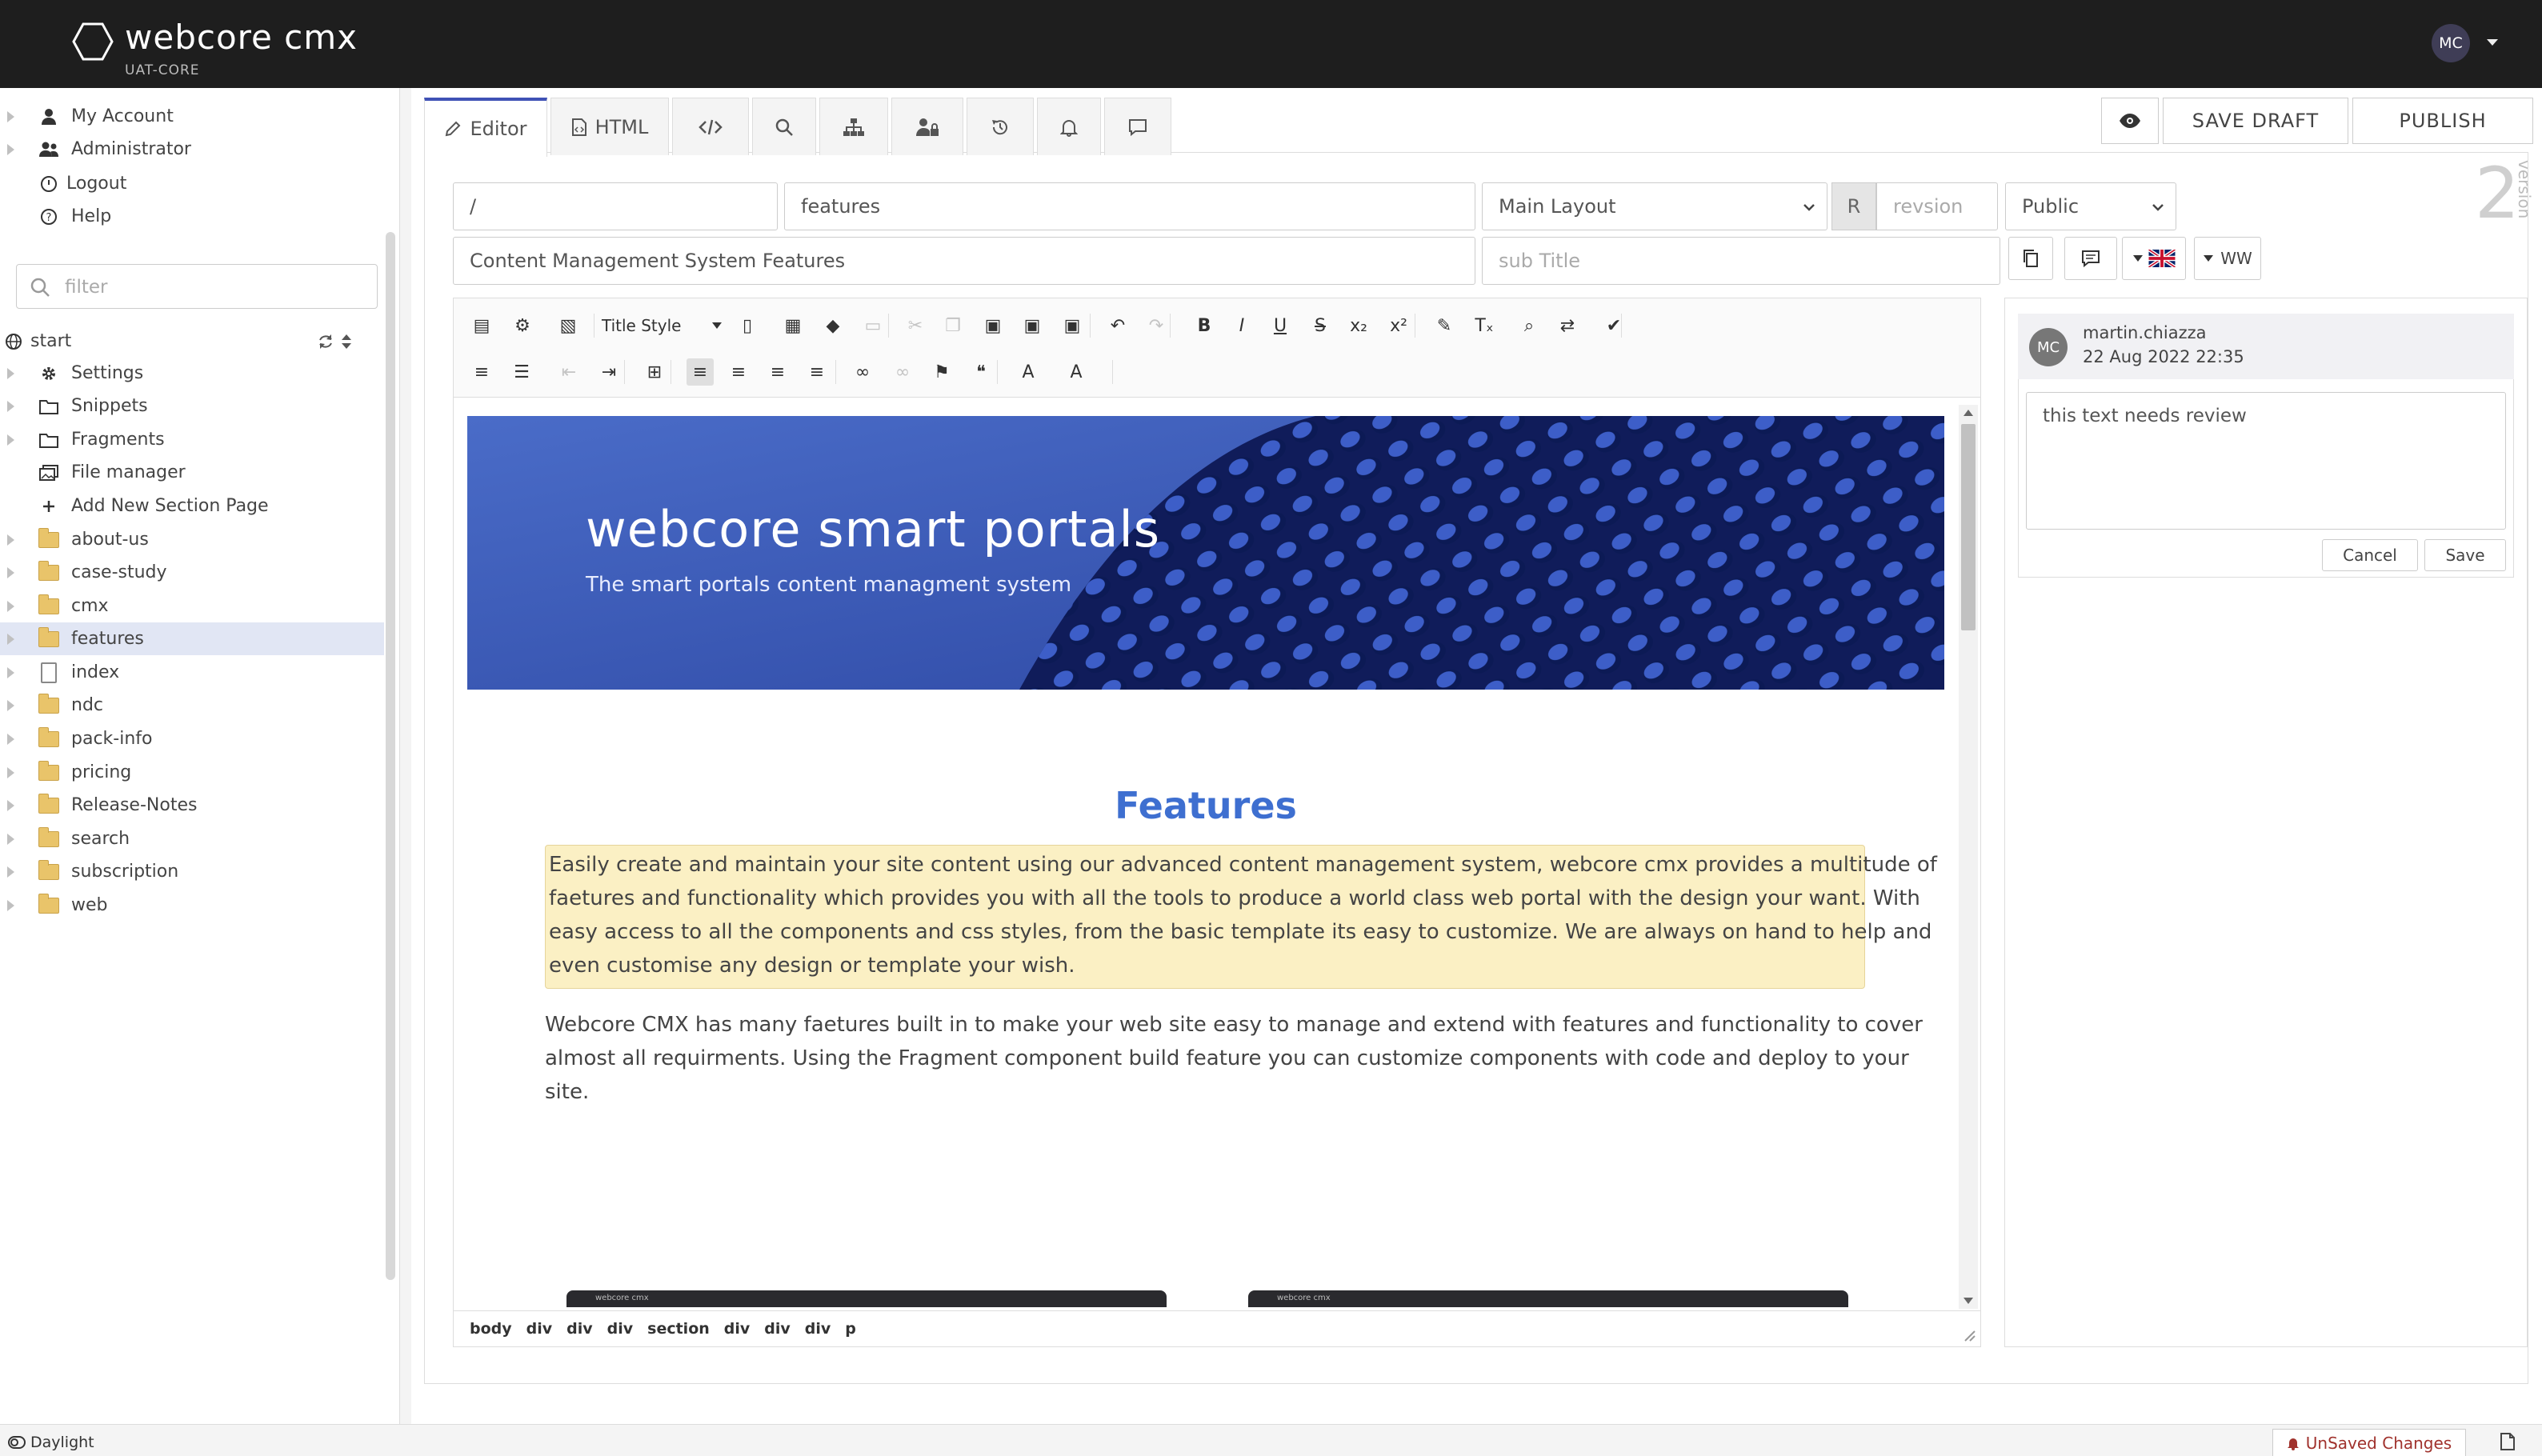 The height and width of the screenshot is (1456, 2542). What do you see at coordinates (1028, 372) in the screenshot?
I see `text-color-icon: A` at bounding box center [1028, 372].